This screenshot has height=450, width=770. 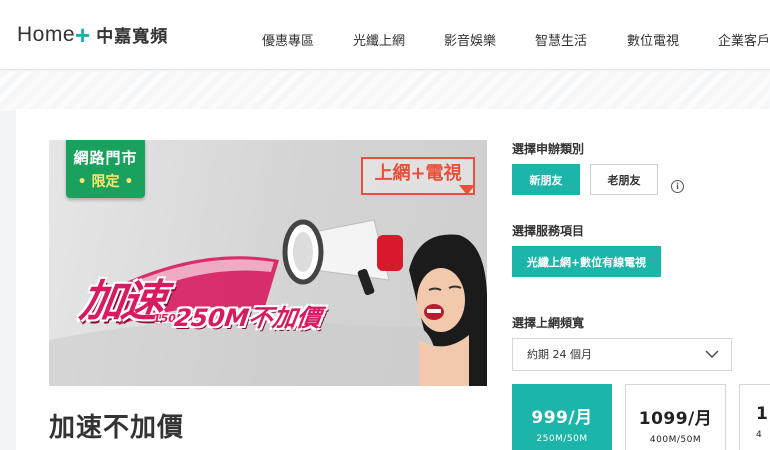 I want to click on chevron-down-icon, so click(x=712, y=354).